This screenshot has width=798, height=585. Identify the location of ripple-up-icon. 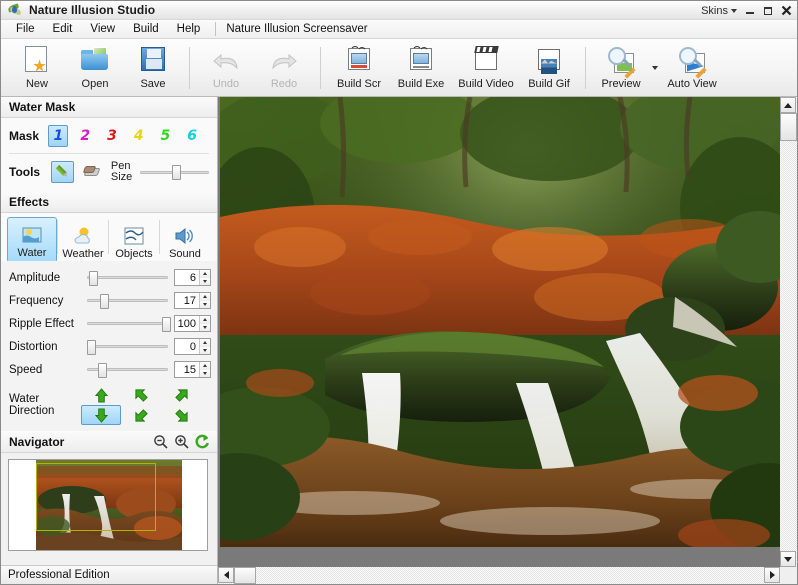
(205, 320).